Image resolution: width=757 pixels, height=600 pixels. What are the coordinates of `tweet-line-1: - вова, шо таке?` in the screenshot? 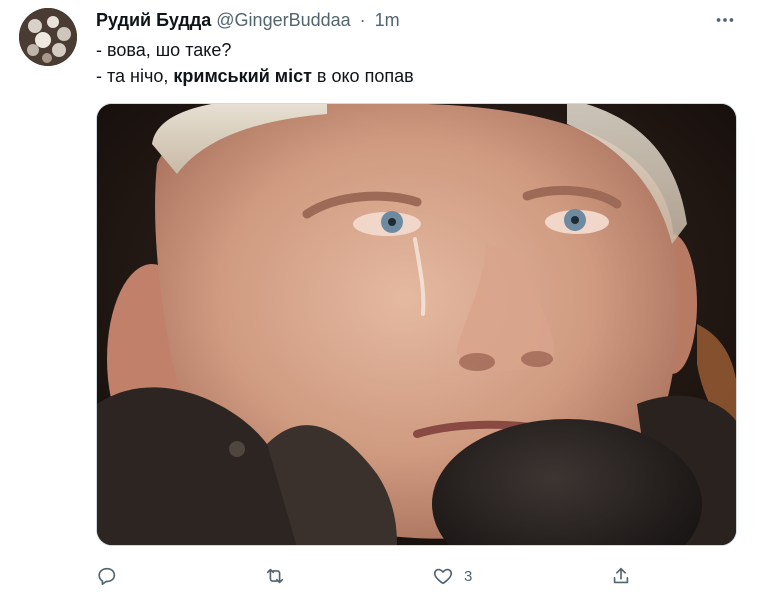 It's located at (164, 50).